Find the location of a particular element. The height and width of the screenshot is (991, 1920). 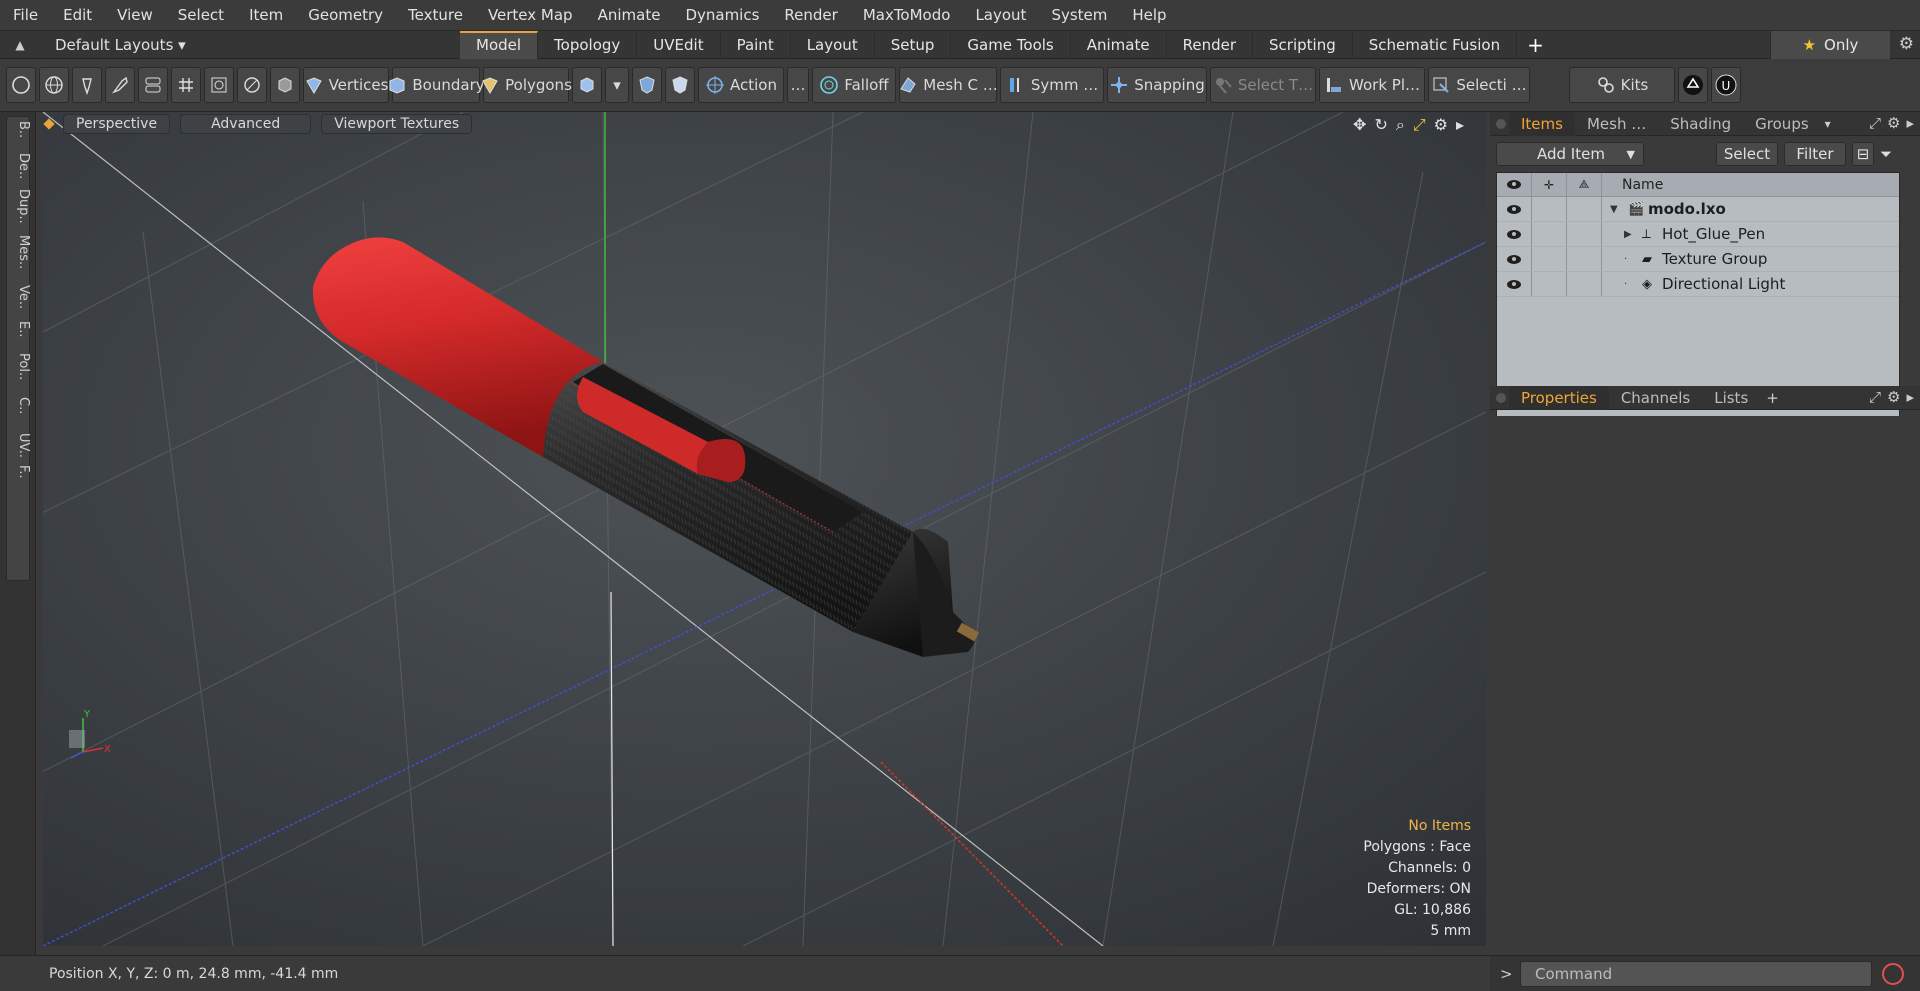

menu-texture: Texture is located at coordinates (435, 15).